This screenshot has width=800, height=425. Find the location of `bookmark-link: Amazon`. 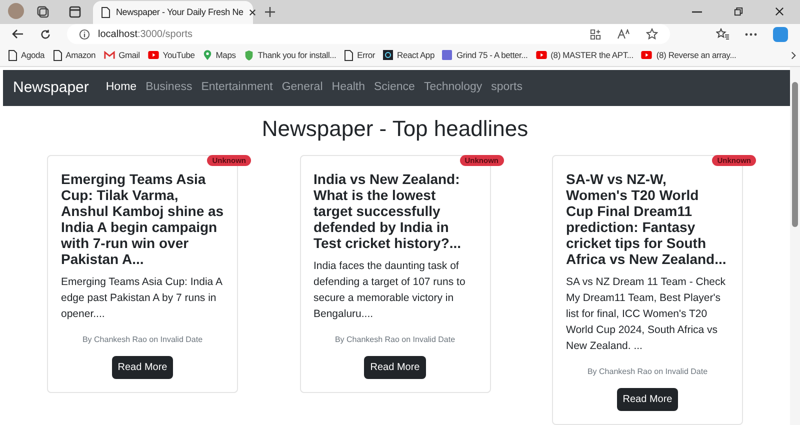

bookmark-link: Amazon is located at coordinates (81, 55).